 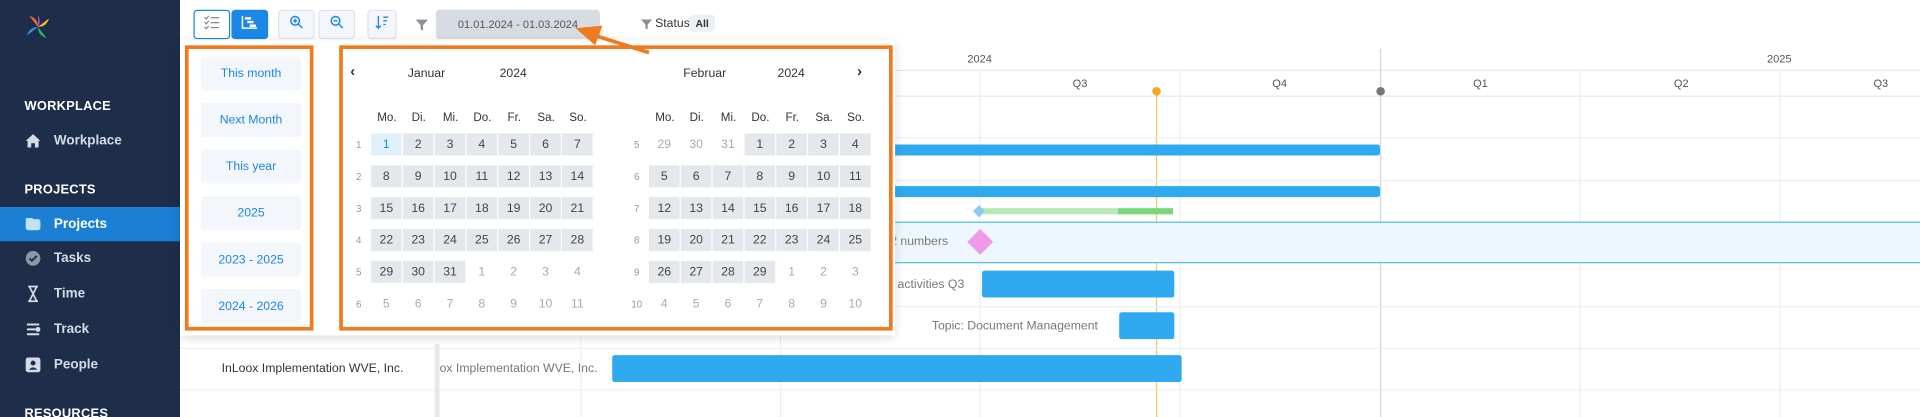 What do you see at coordinates (791, 240) in the screenshot?
I see `calendar-day: 23` at bounding box center [791, 240].